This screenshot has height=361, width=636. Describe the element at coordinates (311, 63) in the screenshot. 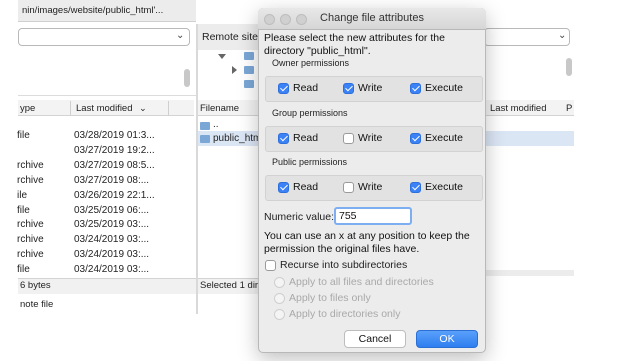

I see `owner-permissions-title: Owner permissions` at that location.